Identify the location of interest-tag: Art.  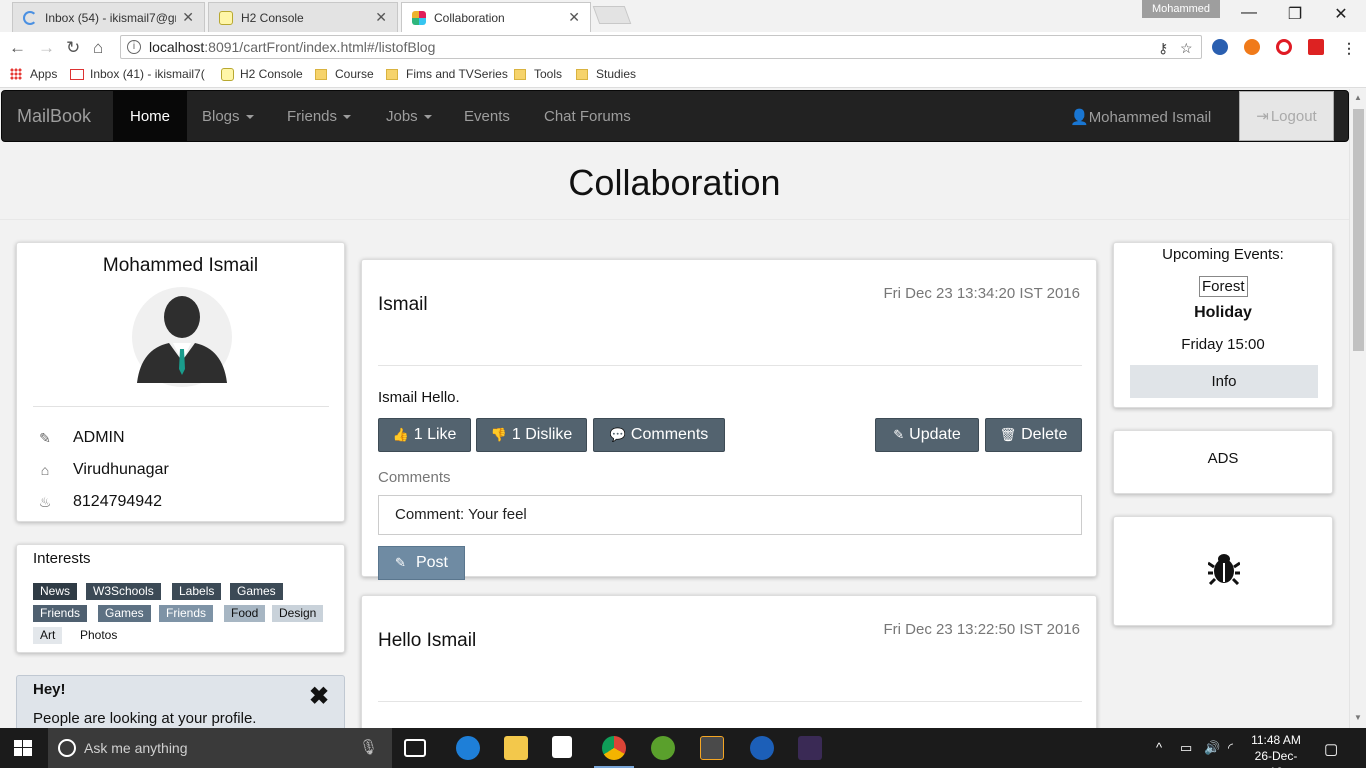
(48, 635).